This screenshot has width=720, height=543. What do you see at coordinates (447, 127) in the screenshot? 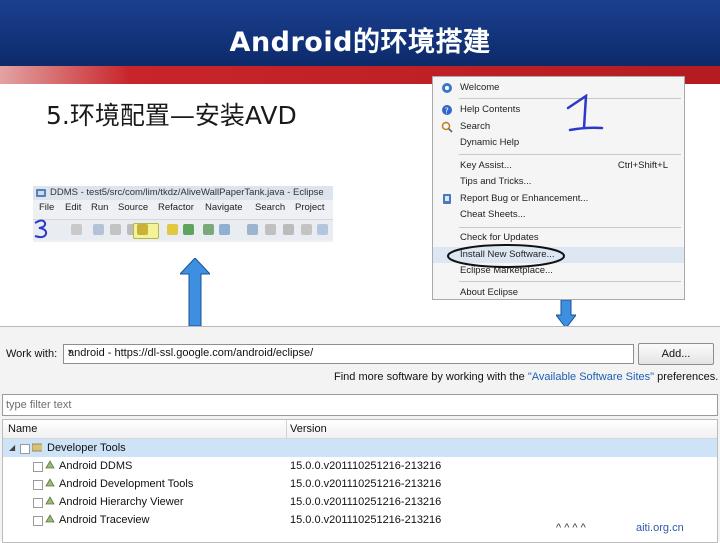
I see `search-icon` at bounding box center [447, 127].